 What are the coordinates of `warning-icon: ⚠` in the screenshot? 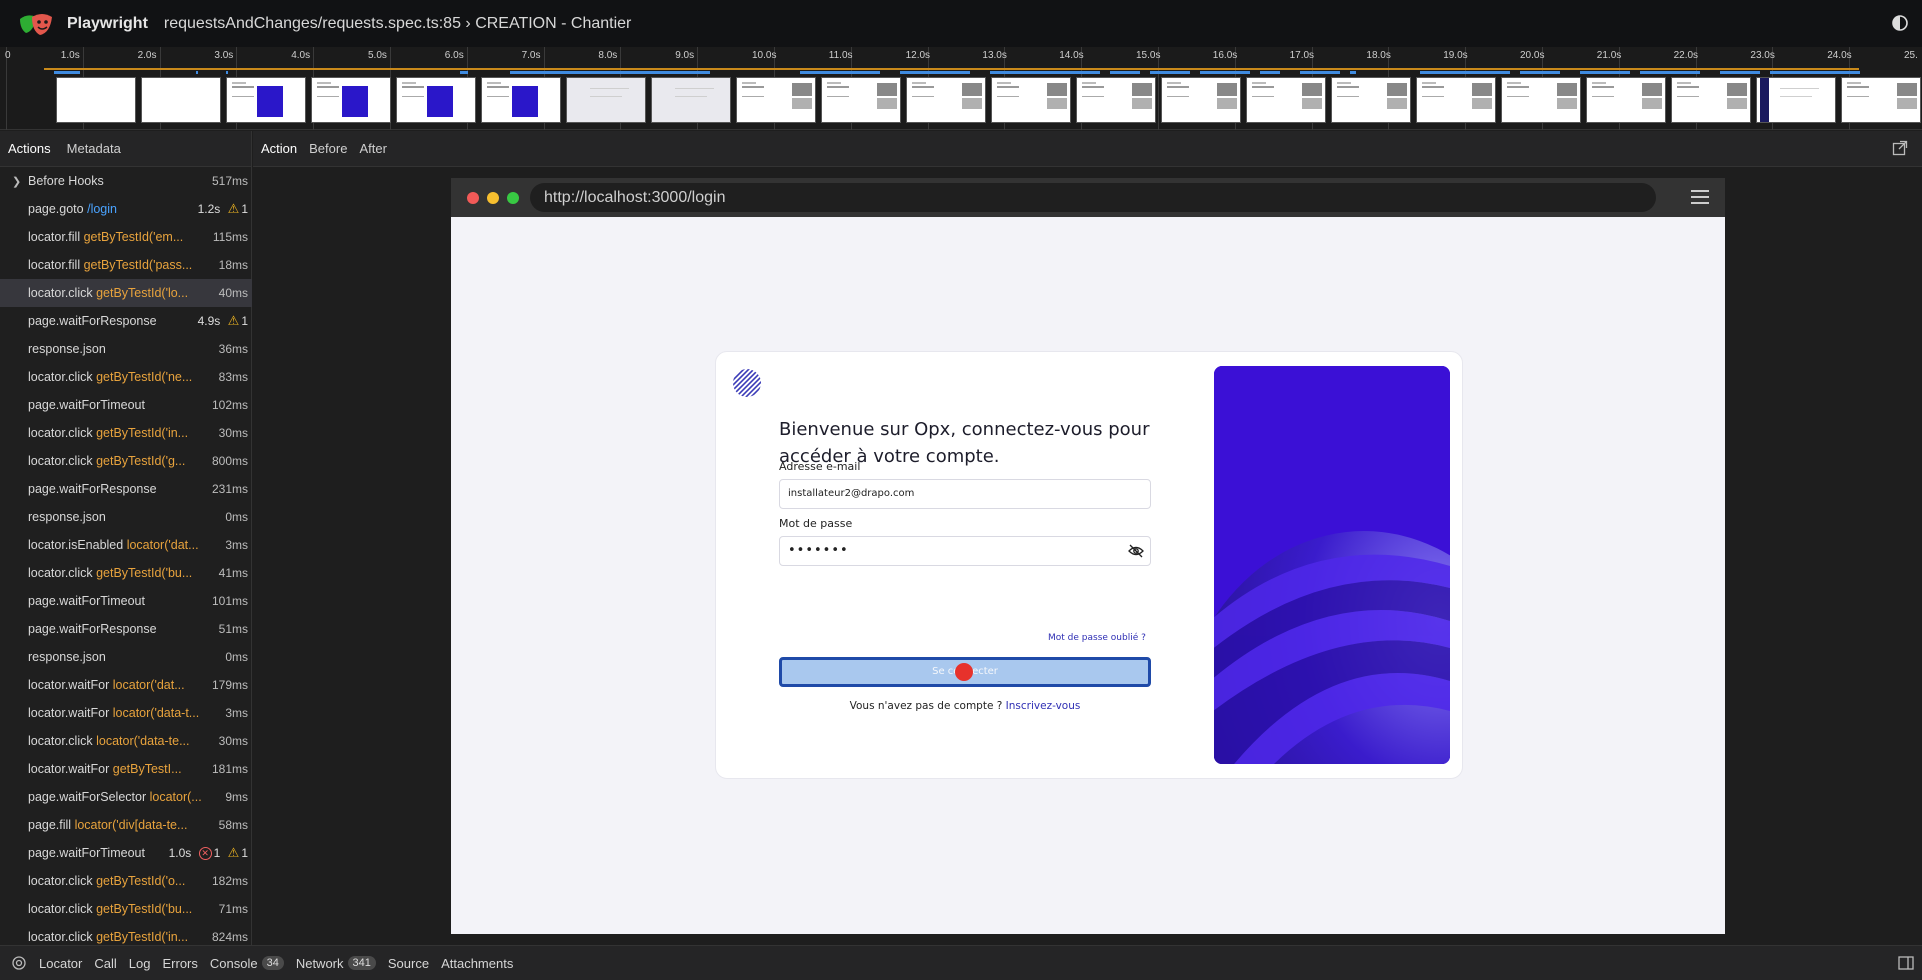 It's located at (233, 320).